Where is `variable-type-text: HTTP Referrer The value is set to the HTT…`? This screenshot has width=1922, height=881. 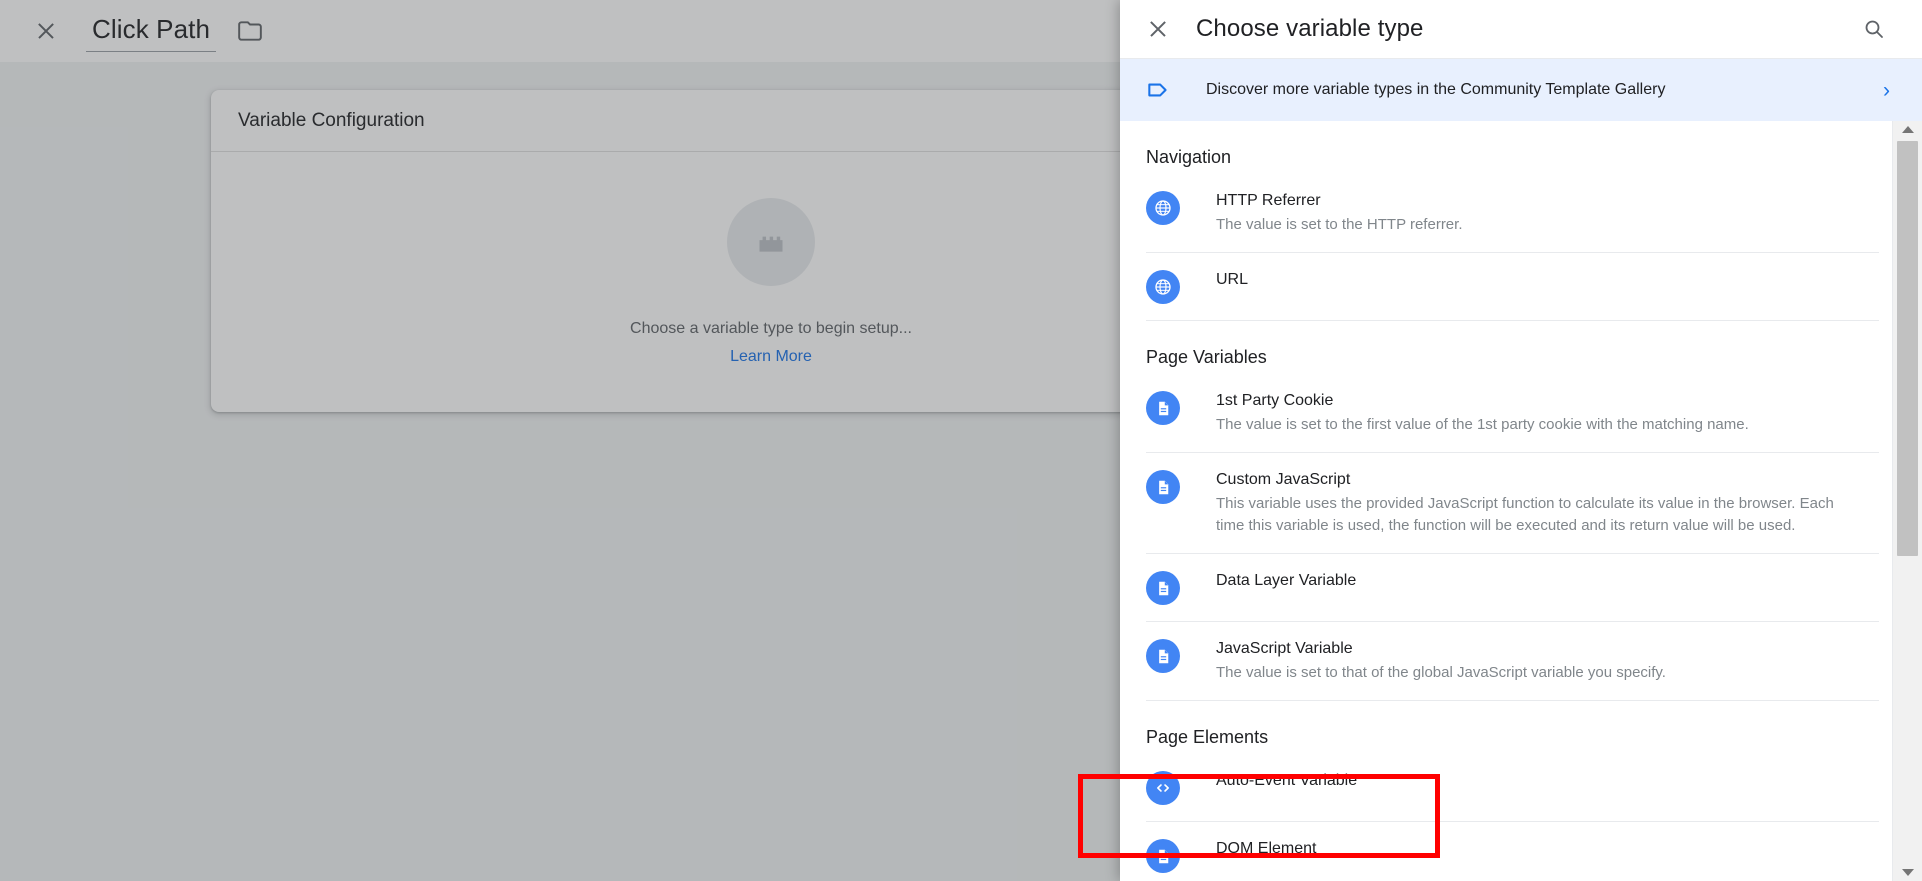
variable-type-text: HTTP Referrer The value is set to the HTT… is located at coordinates (1547, 213).